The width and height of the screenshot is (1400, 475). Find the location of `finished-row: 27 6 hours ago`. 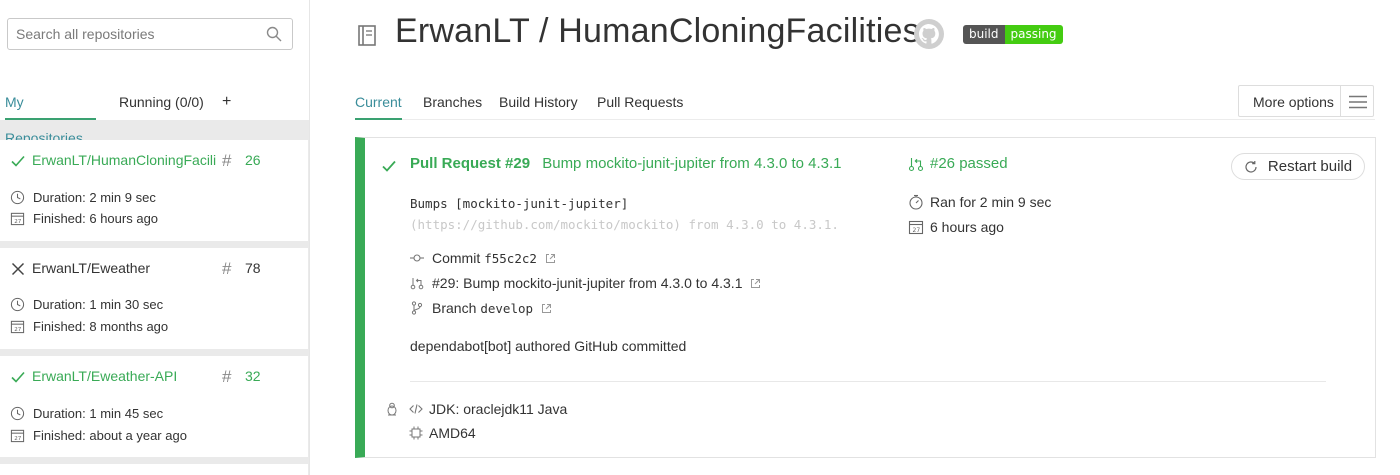

finished-row: 27 6 hours ago is located at coordinates (956, 227).